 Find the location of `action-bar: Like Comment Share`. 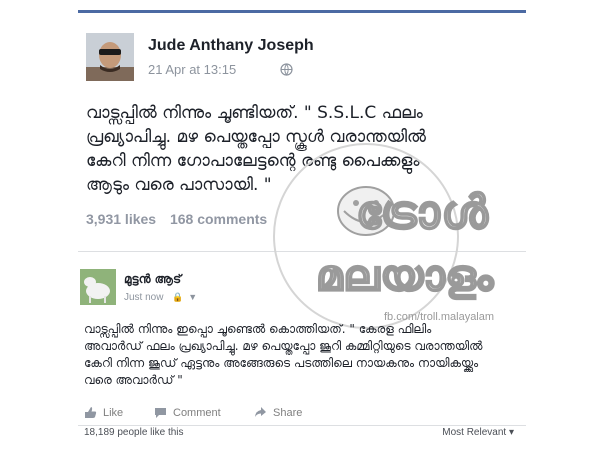

action-bar: Like Comment Share is located at coordinates (299, 416).